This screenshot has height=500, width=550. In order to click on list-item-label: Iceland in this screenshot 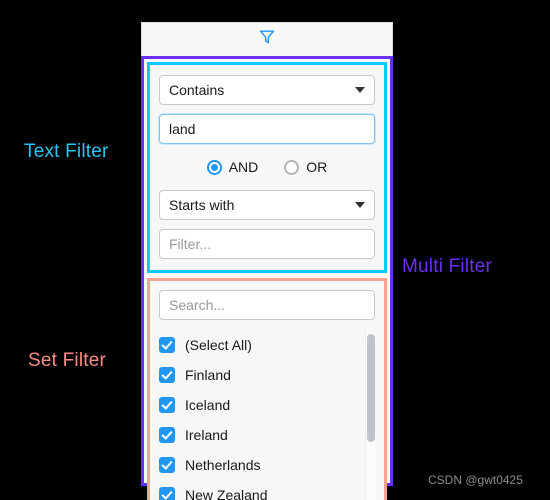, I will do `click(208, 405)`.